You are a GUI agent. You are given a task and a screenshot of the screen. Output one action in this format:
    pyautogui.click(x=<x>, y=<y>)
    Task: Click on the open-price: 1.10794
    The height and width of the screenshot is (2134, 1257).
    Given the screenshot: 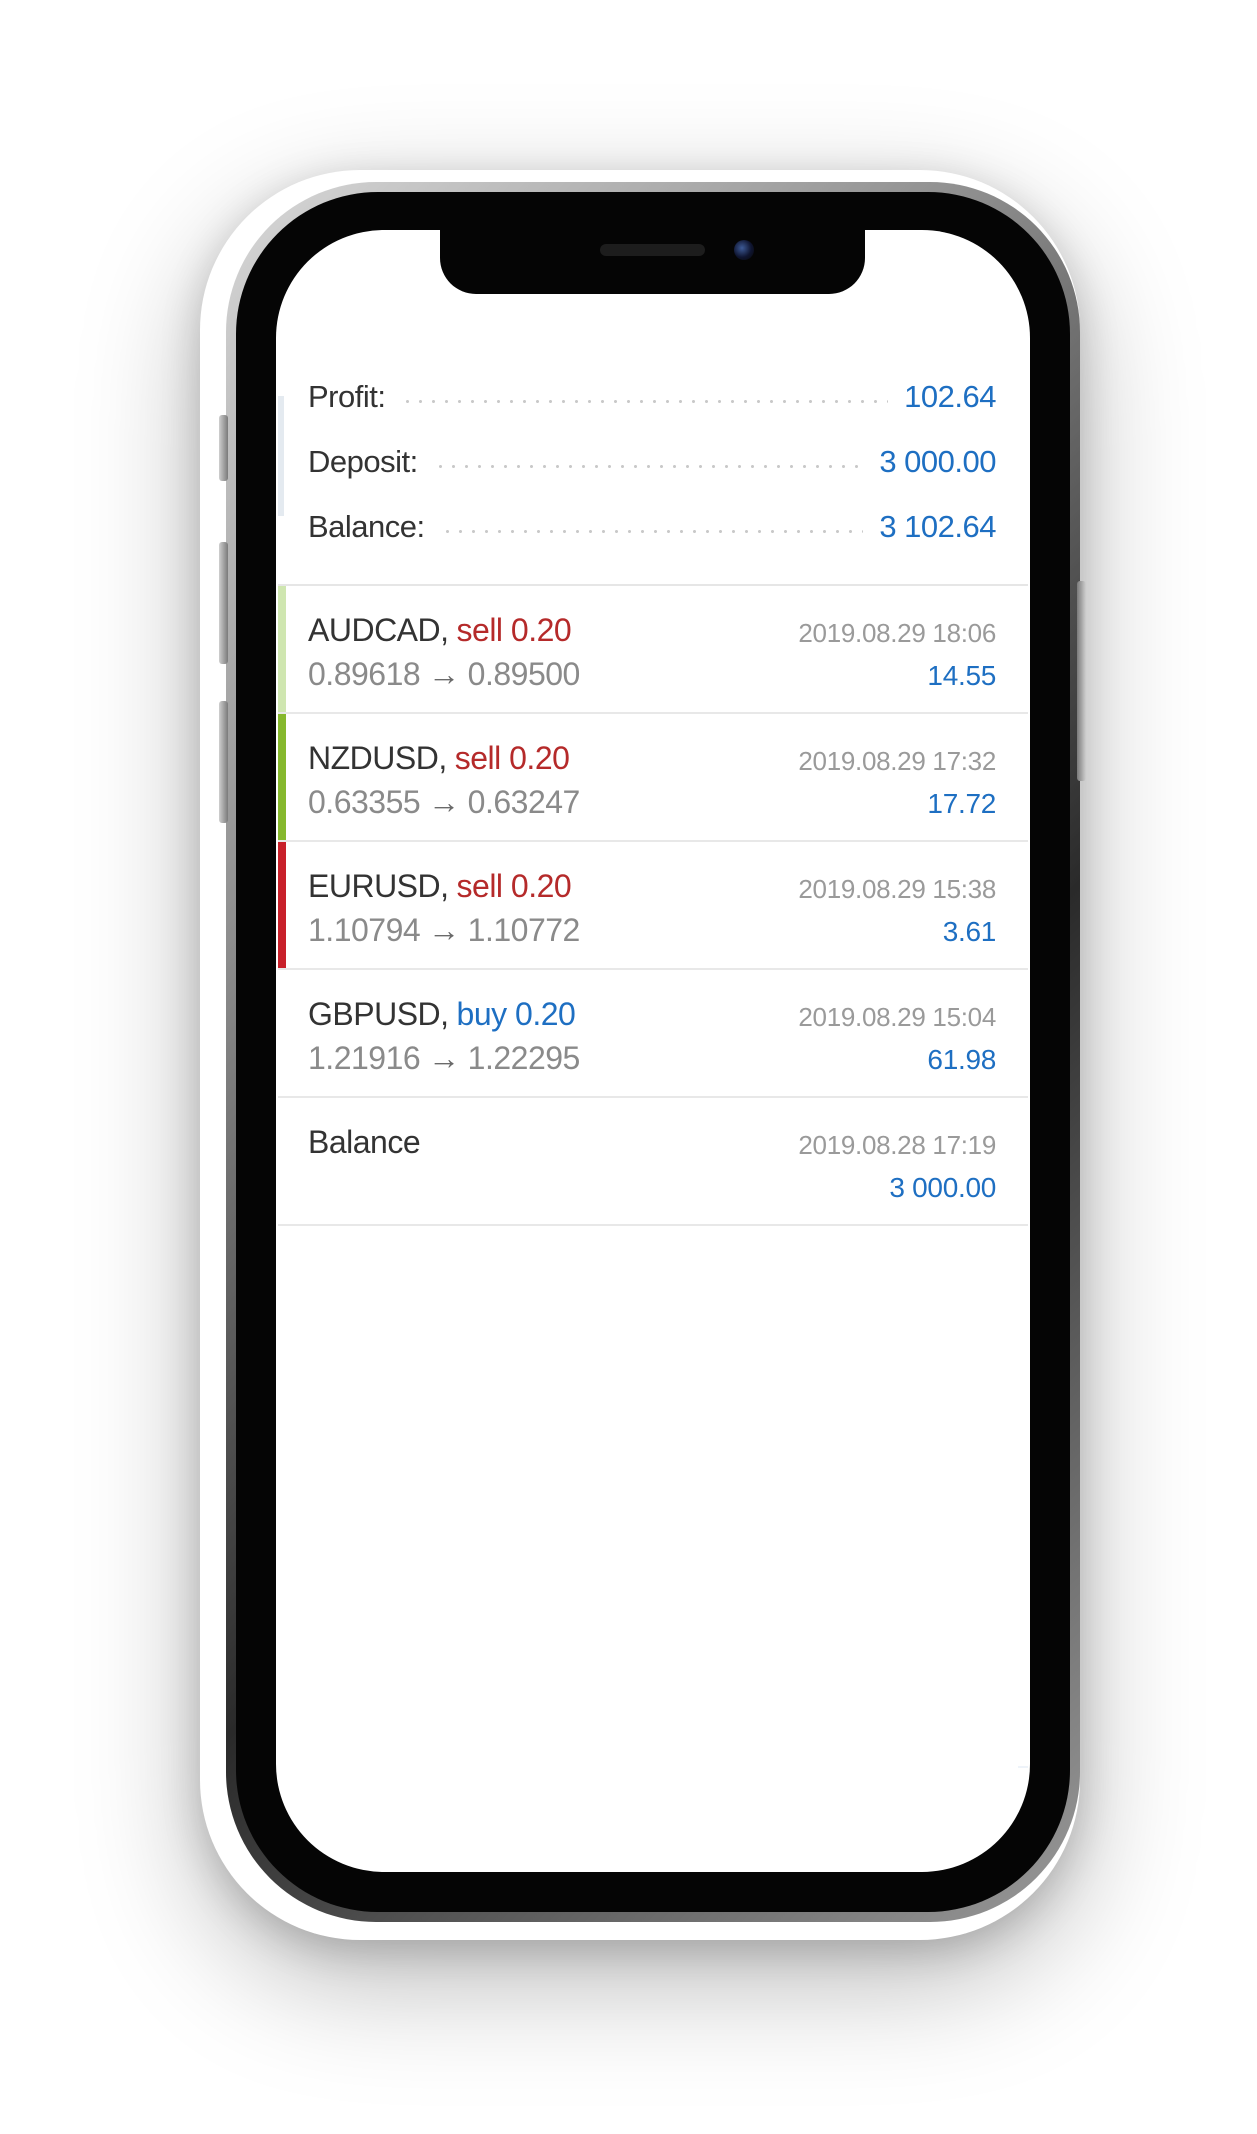 What is the action you would take?
    pyautogui.click(x=364, y=930)
    